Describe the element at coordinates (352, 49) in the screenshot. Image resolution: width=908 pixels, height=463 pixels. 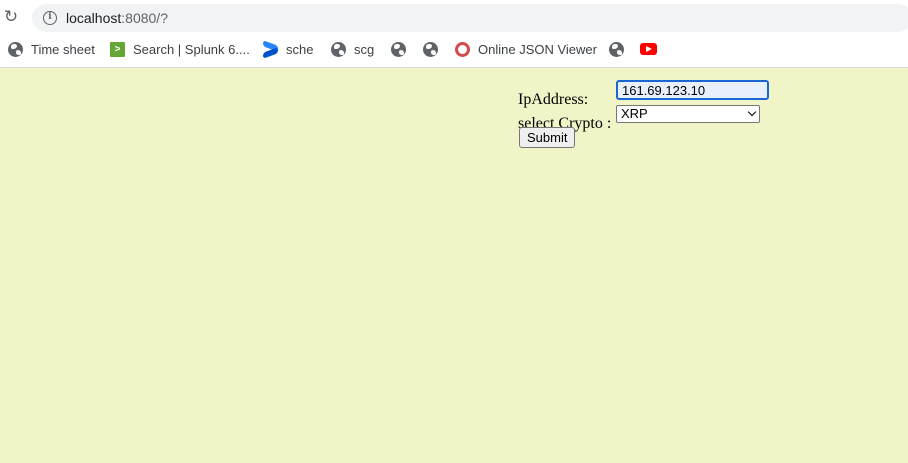
I see `bookmark-scg: scg` at that location.